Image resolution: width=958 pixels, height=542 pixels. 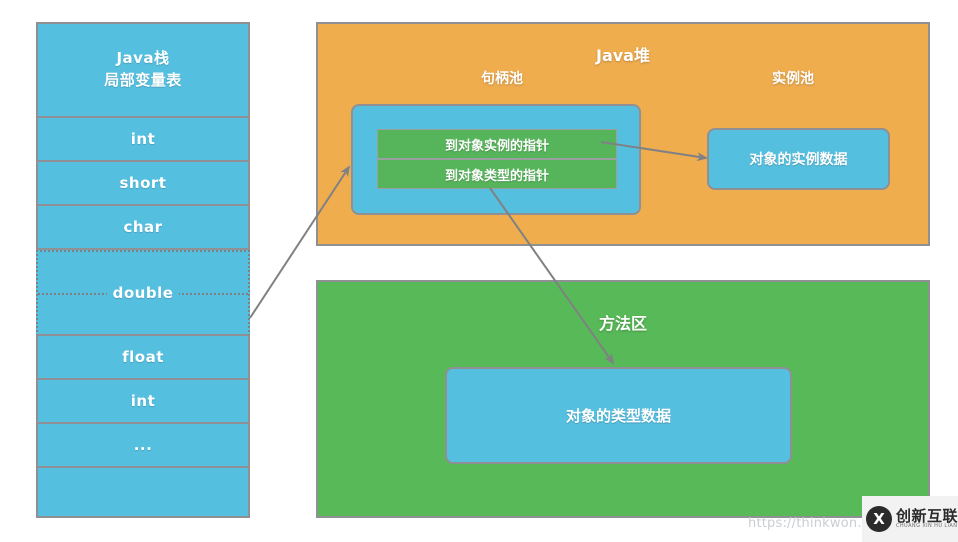 I want to click on watermark-logo-text: 创新互联 CHUANG XIN HU LIAN, so click(x=927, y=518).